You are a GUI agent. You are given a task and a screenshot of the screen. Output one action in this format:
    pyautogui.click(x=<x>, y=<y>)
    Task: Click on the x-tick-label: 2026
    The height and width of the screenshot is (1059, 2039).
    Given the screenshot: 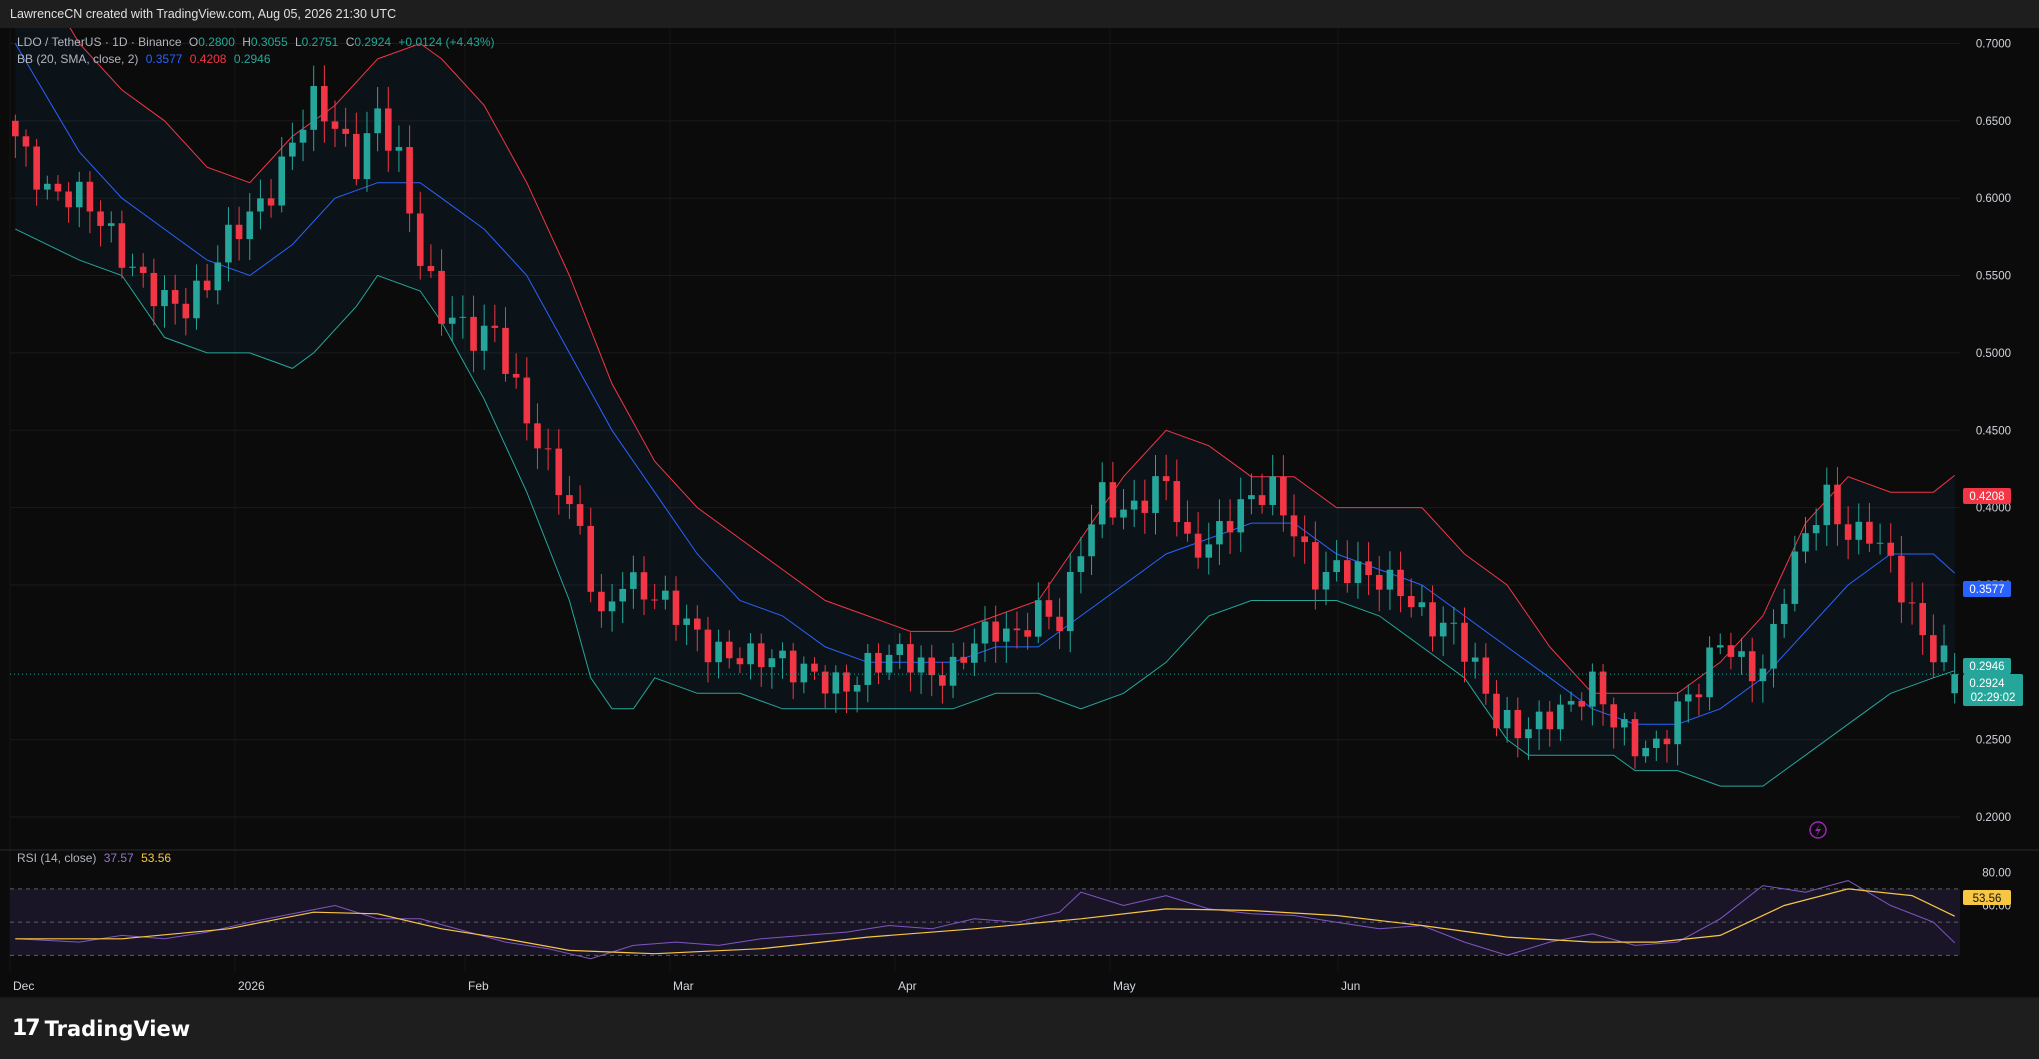 What is the action you would take?
    pyautogui.click(x=251, y=986)
    